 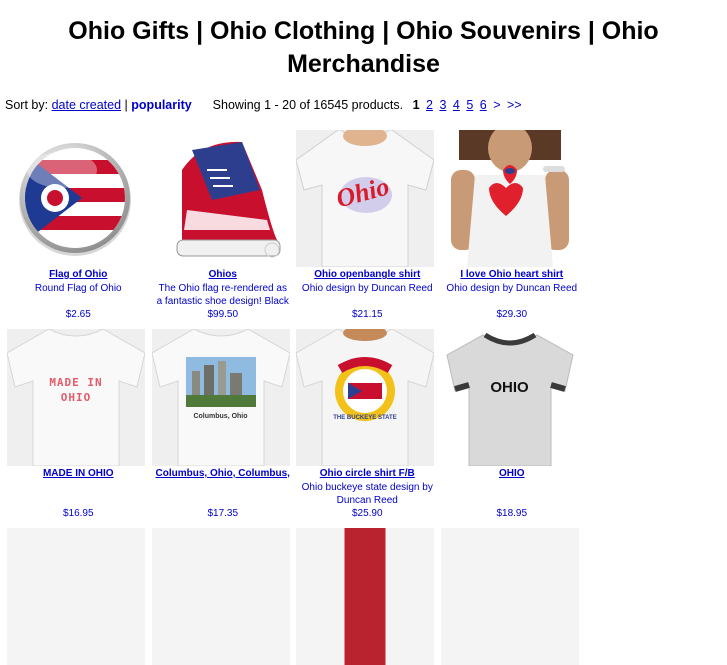 I want to click on page-5-link: 5, so click(x=469, y=105).